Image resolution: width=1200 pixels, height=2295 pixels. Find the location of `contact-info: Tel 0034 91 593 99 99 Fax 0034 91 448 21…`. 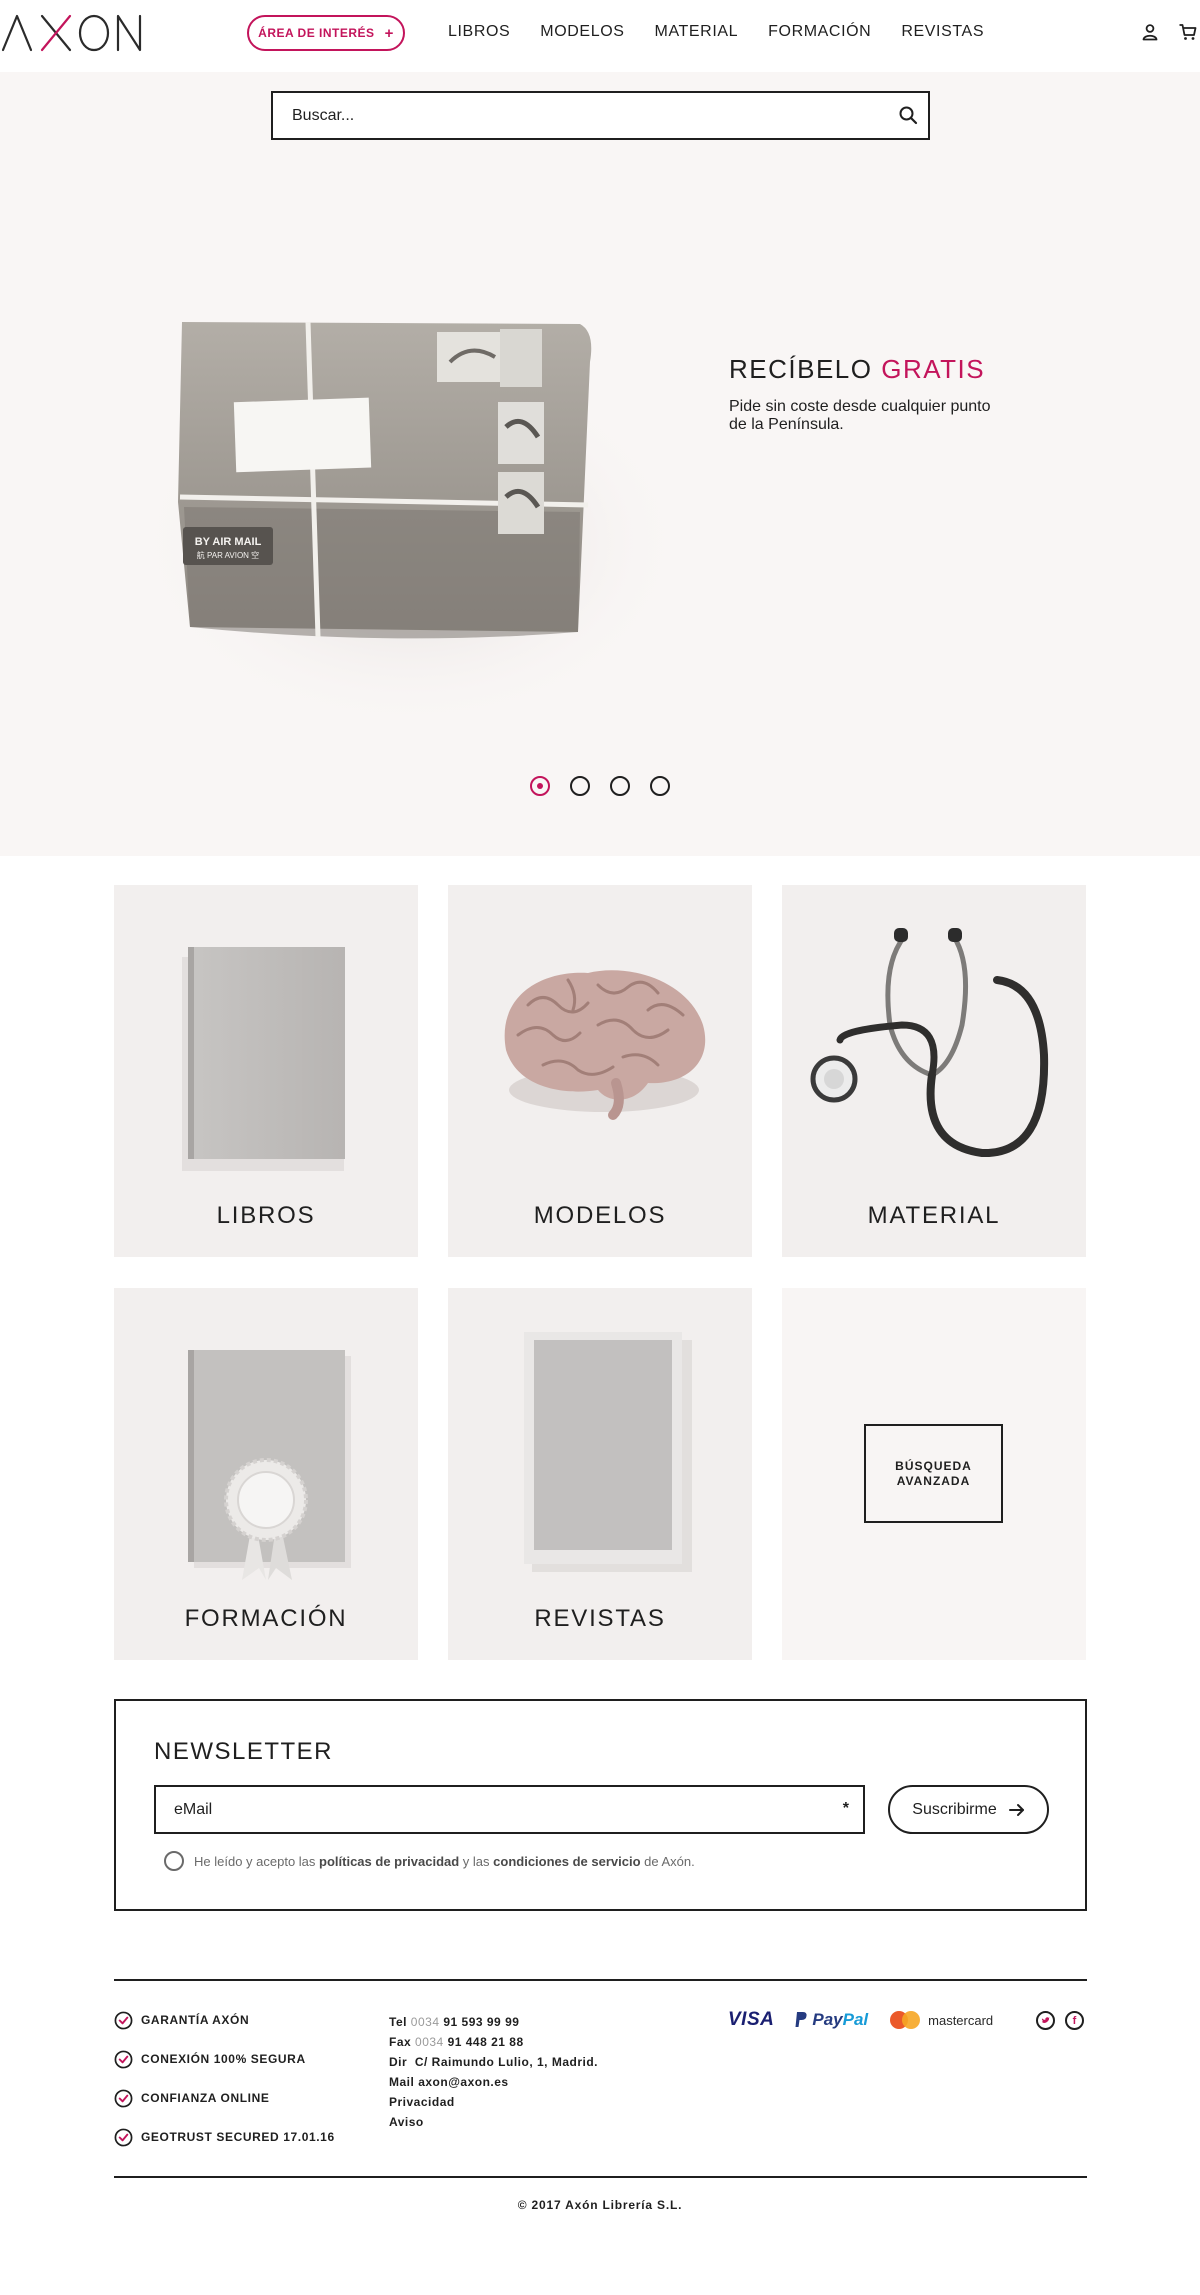

contact-info: Tel 0034 91 593 99 99 Fax 0034 91 448 21… is located at coordinates (493, 2072).